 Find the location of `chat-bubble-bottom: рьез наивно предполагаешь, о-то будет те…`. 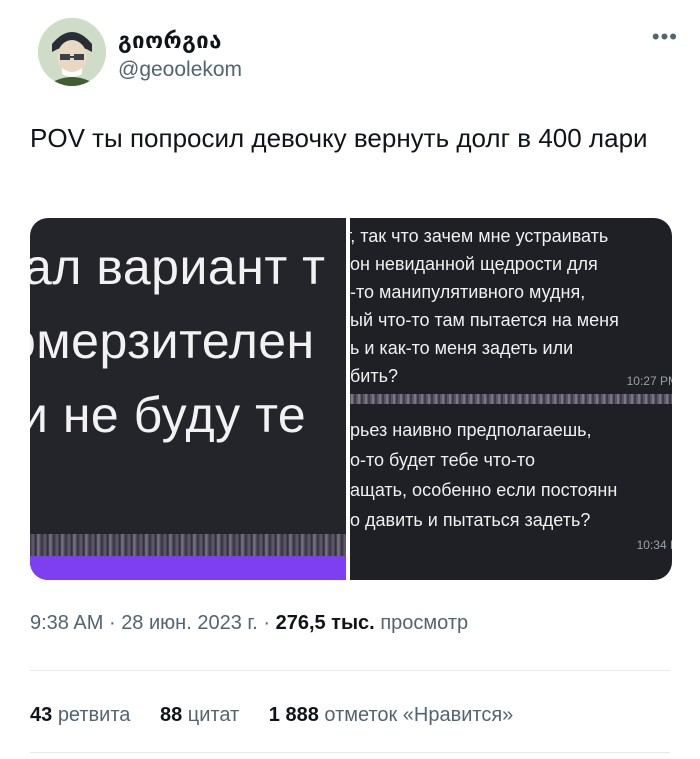

chat-bubble-bottom: рьез наивно предполагаешь, о-то будет те… is located at coordinates (511, 492).